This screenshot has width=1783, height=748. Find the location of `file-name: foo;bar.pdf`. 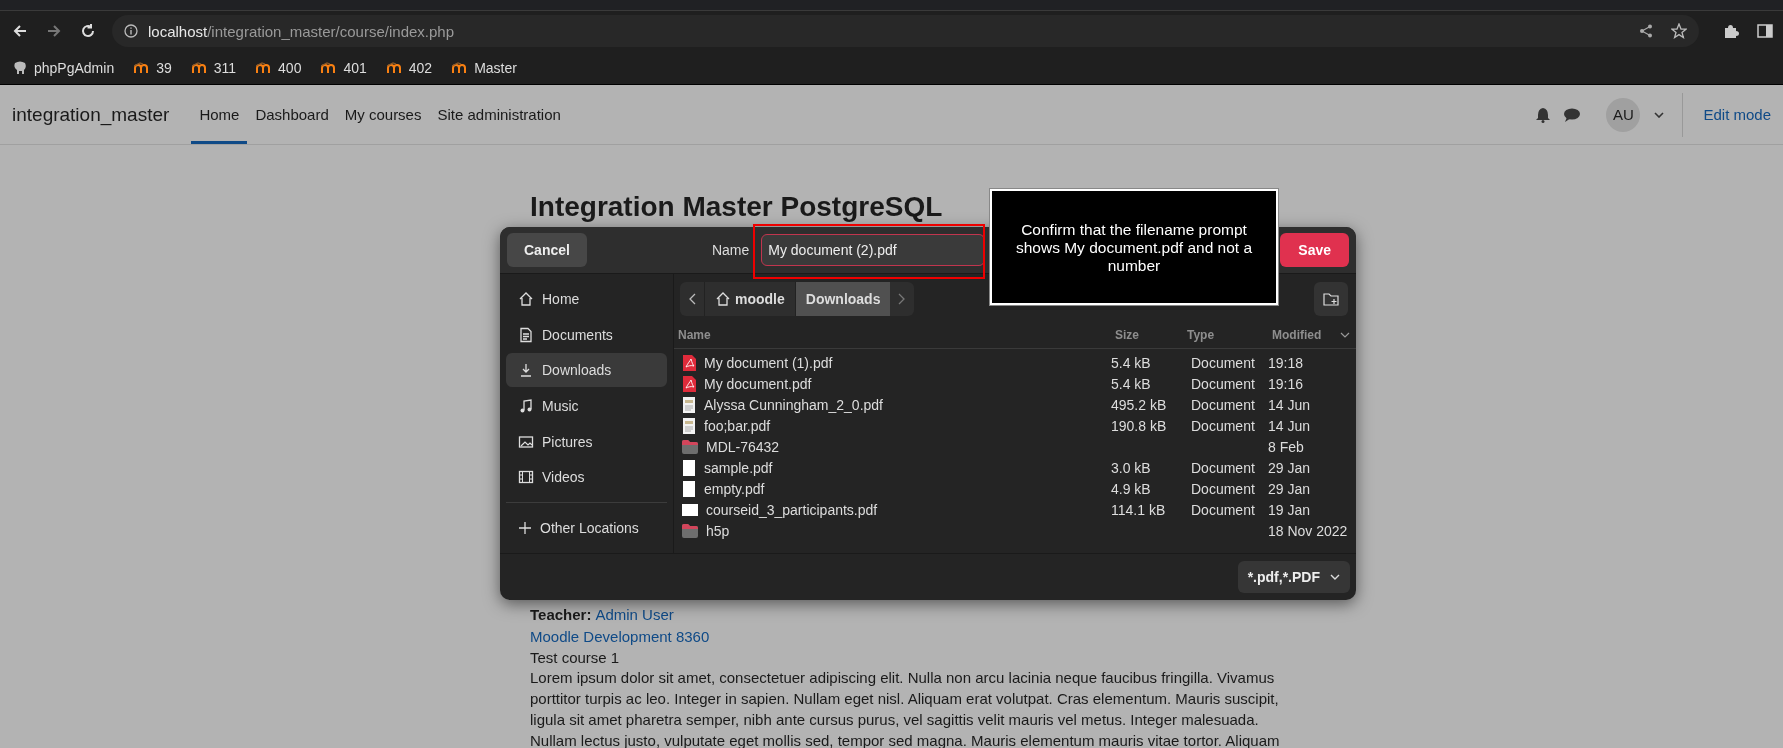

file-name: foo;bar.pdf is located at coordinates (737, 425).